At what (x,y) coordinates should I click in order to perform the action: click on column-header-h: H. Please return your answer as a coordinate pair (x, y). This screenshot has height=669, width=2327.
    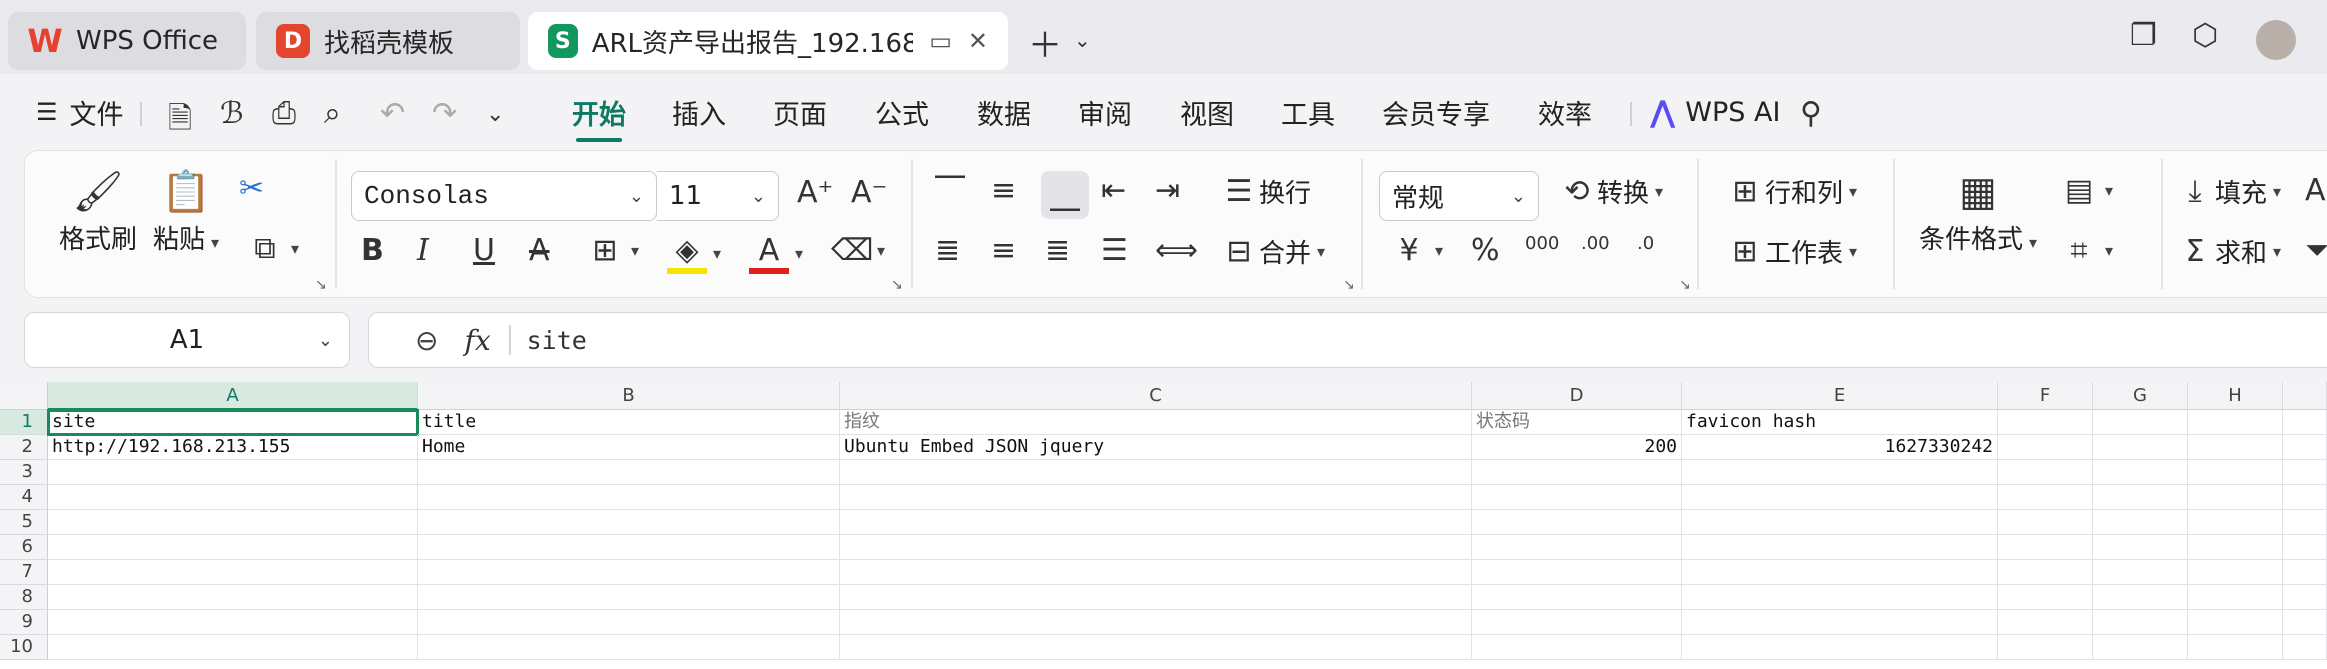
    Looking at the image, I should click on (2235, 396).